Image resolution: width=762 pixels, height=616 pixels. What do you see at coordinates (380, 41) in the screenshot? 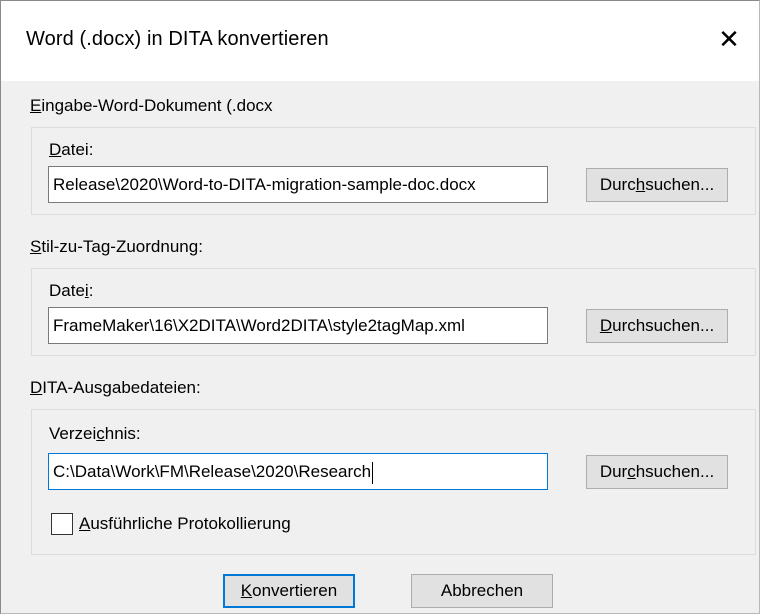
I see `title-bar: Word (.docx) in DITA konvertieren ✕` at bounding box center [380, 41].